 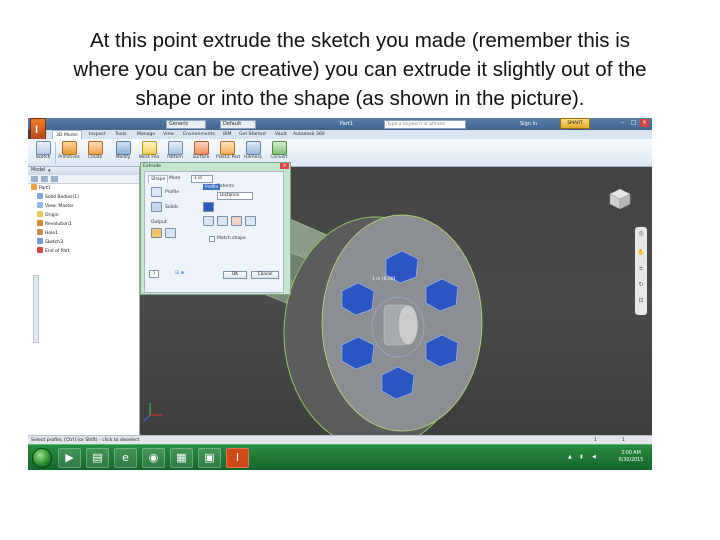 I want to click on dialog-title: Extrude, so click(x=152, y=166).